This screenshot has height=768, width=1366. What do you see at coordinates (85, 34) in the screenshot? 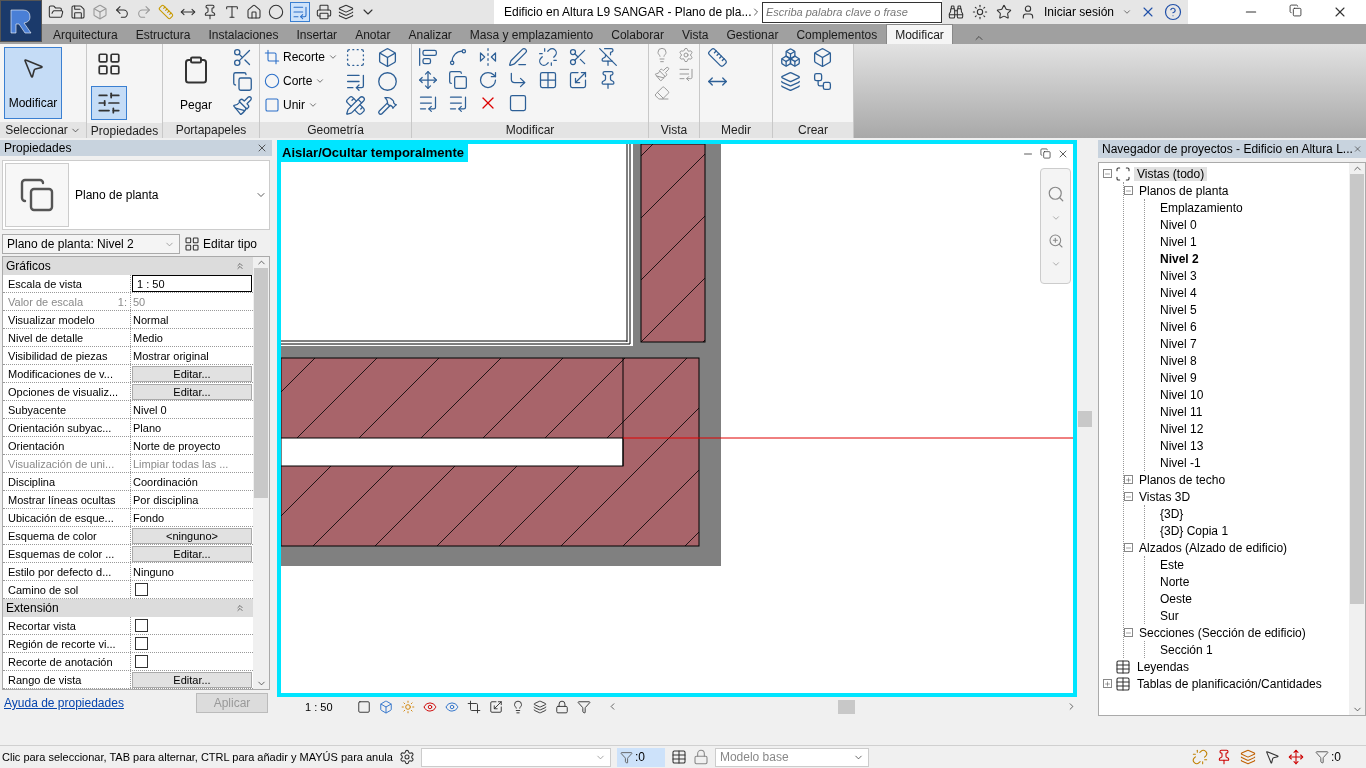
I see `ribbon-tab: Arquitectura` at bounding box center [85, 34].